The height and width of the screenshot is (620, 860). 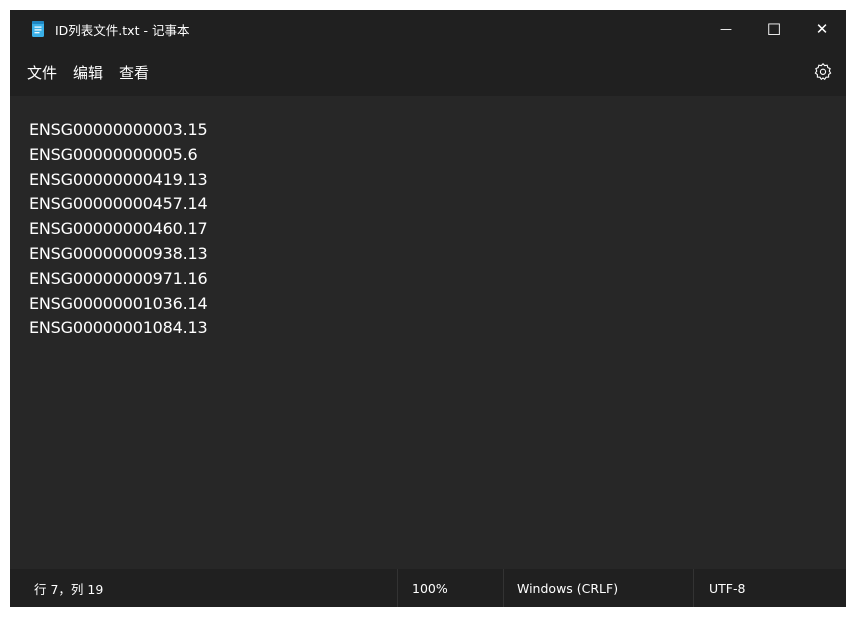 I want to click on minimize-button: —, so click(x=726, y=29).